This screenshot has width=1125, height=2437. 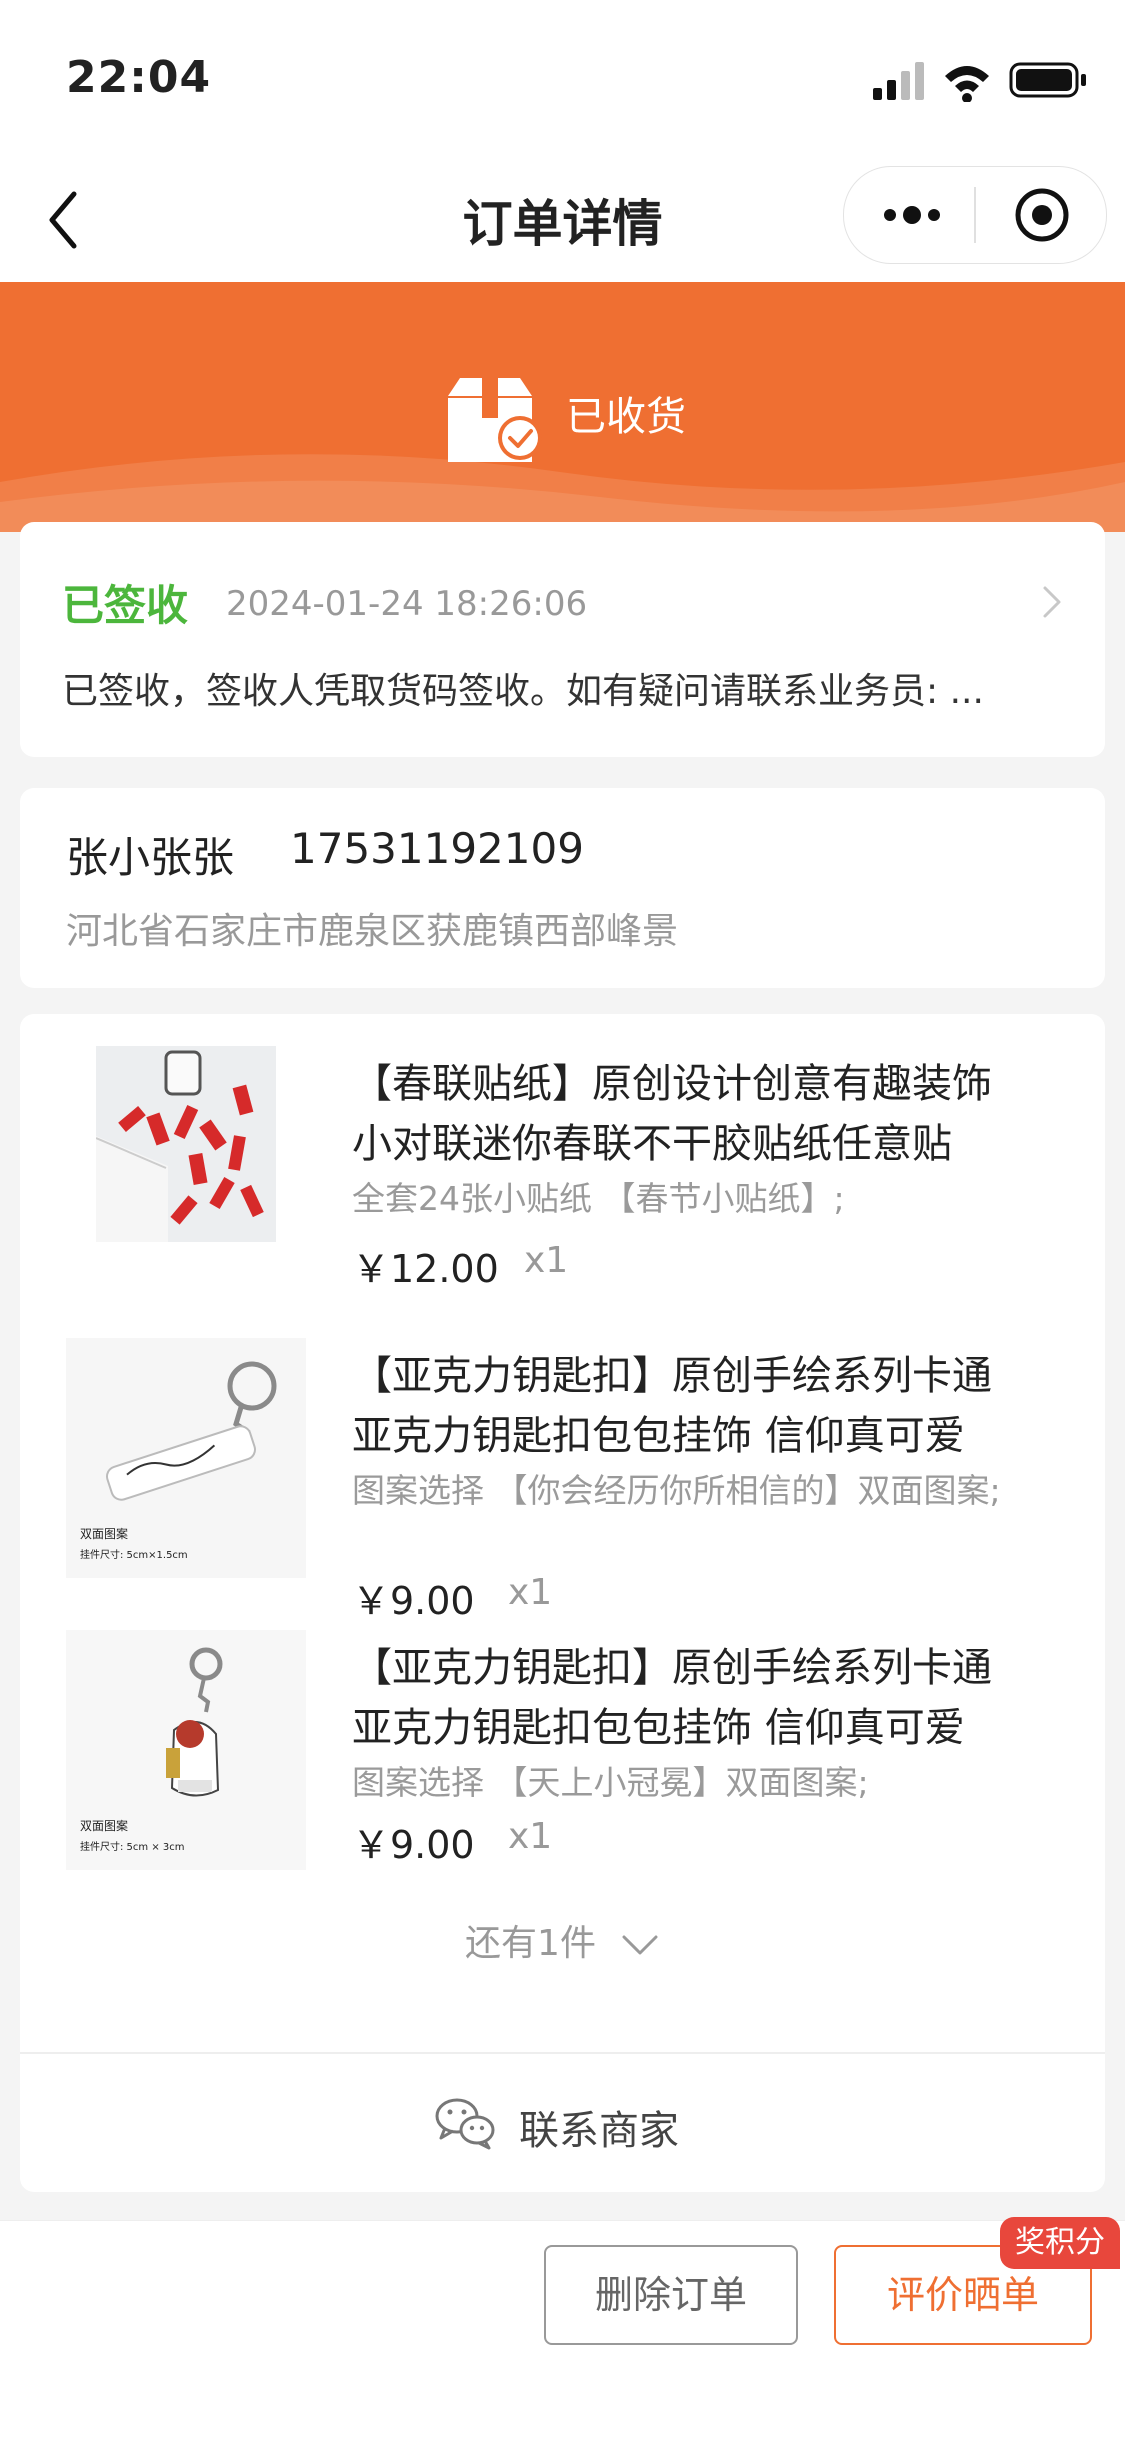 I want to click on package-received-icon, so click(x=494, y=420).